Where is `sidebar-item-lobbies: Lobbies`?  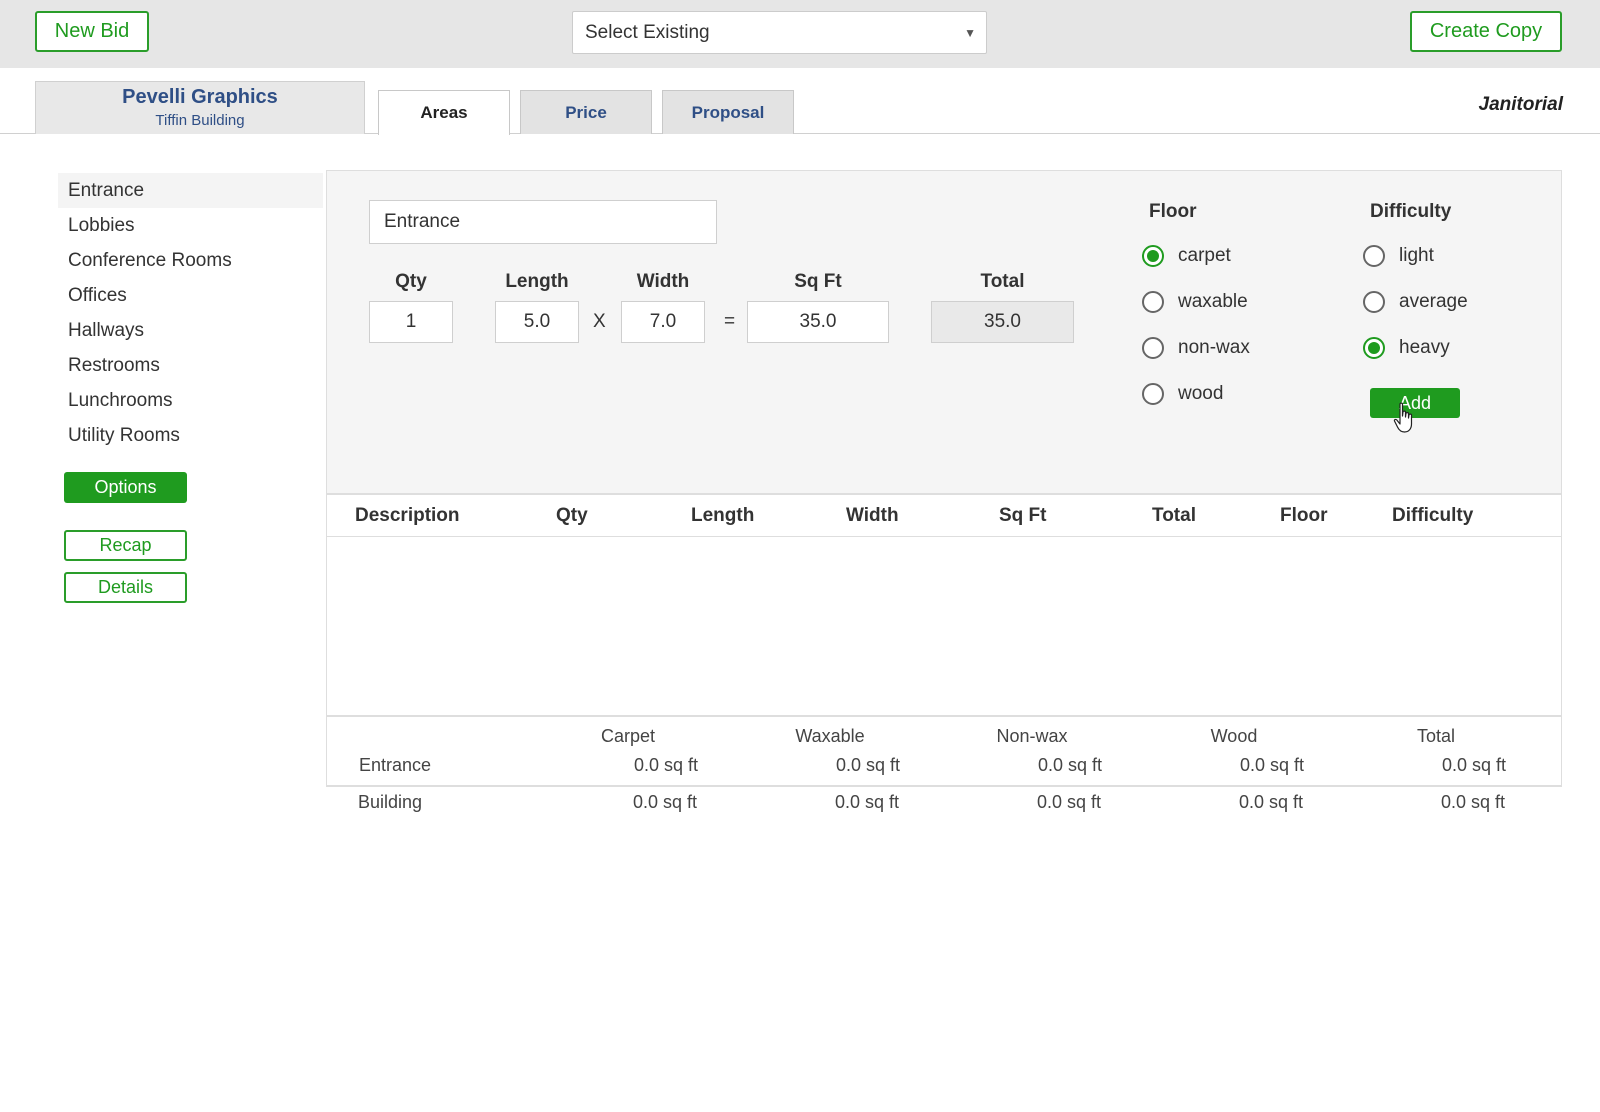 sidebar-item-lobbies: Lobbies is located at coordinates (190, 225).